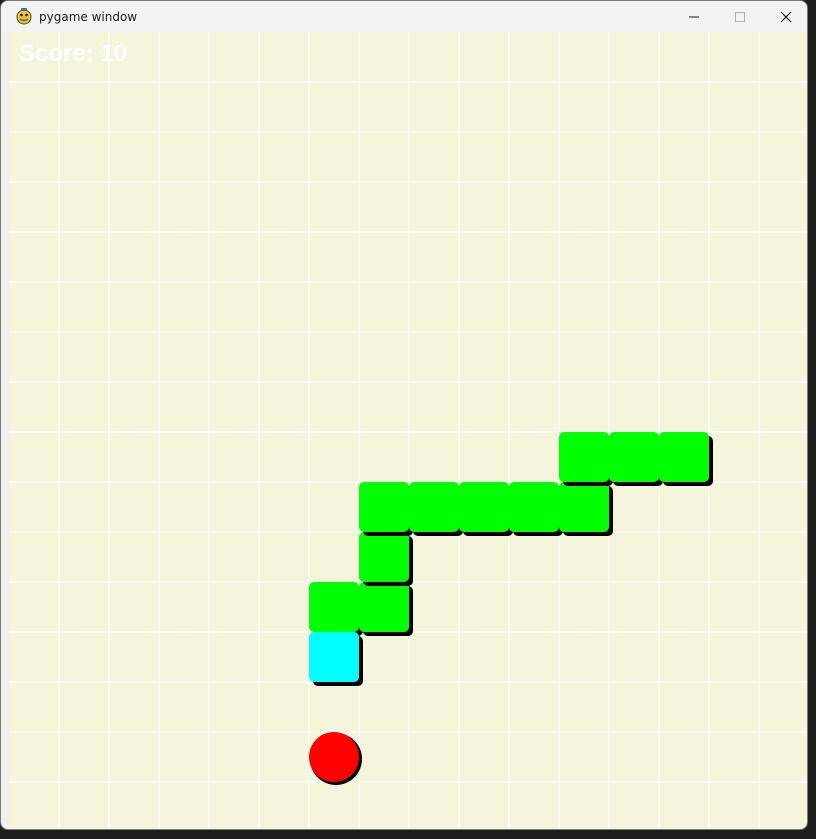 This screenshot has width=816, height=839. I want to click on snake-head-fill, so click(334, 657).